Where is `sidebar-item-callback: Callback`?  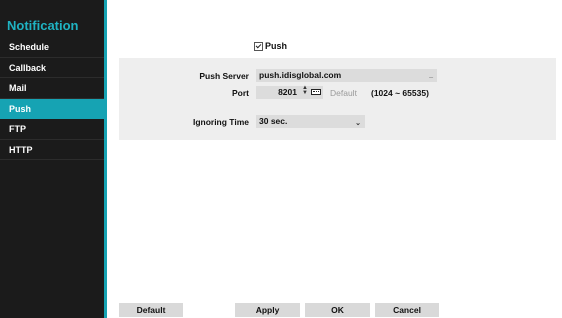 sidebar-item-callback: Callback is located at coordinates (52, 68).